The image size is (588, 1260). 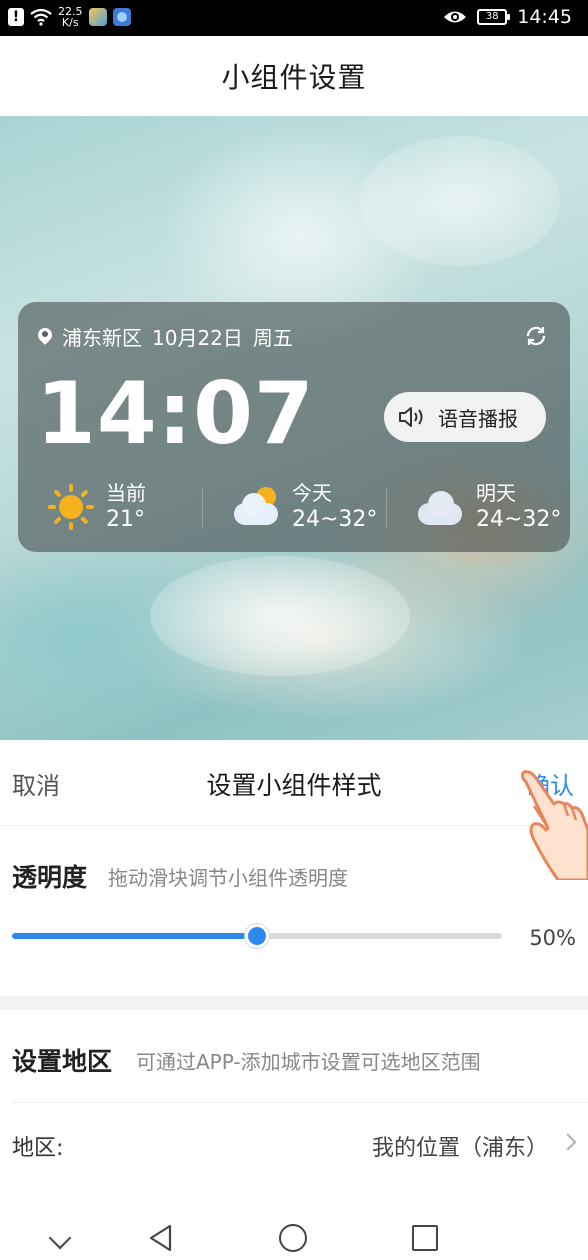 What do you see at coordinates (536, 336) in the screenshot?
I see `refresh-icon` at bounding box center [536, 336].